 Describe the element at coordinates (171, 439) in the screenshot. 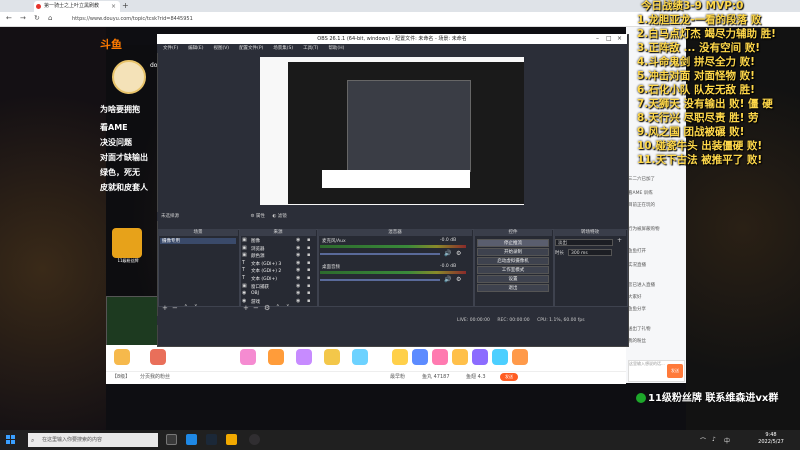

I see `task-view-icon` at that location.